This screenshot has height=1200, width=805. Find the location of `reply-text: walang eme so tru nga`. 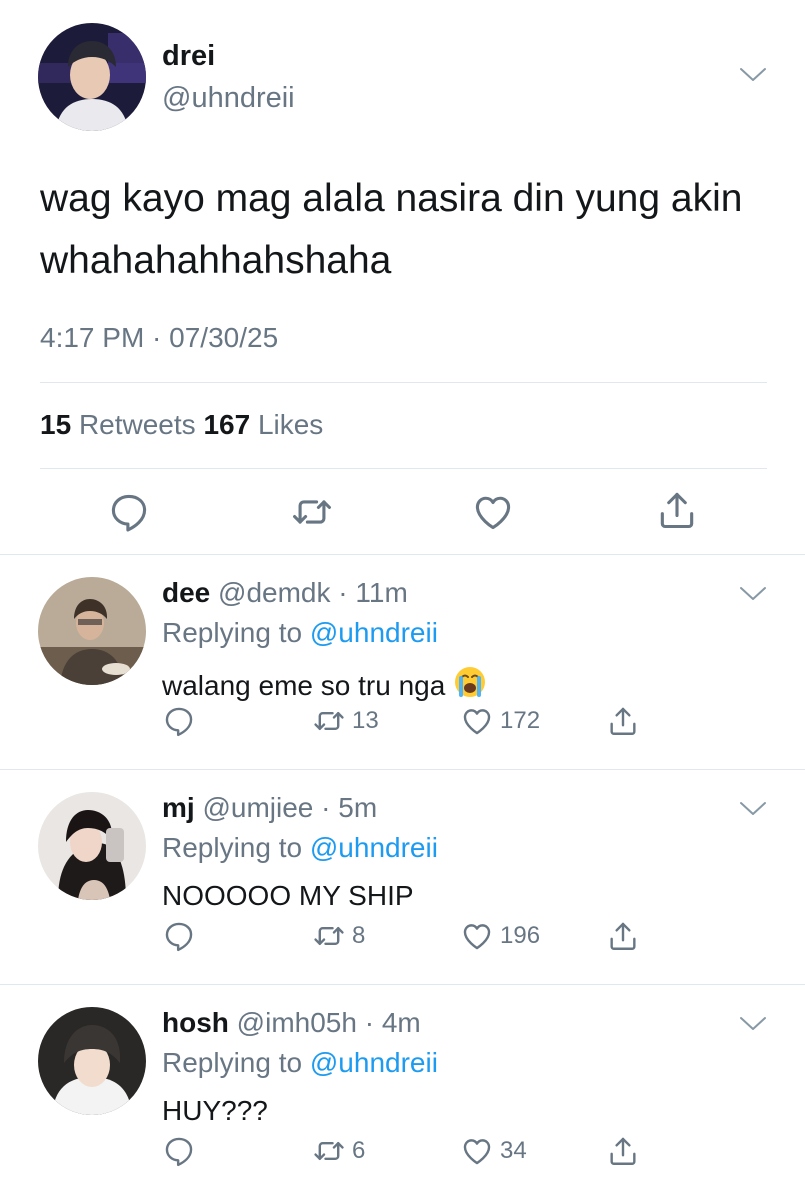

reply-text: walang eme so tru nga is located at coordinates (324, 685).